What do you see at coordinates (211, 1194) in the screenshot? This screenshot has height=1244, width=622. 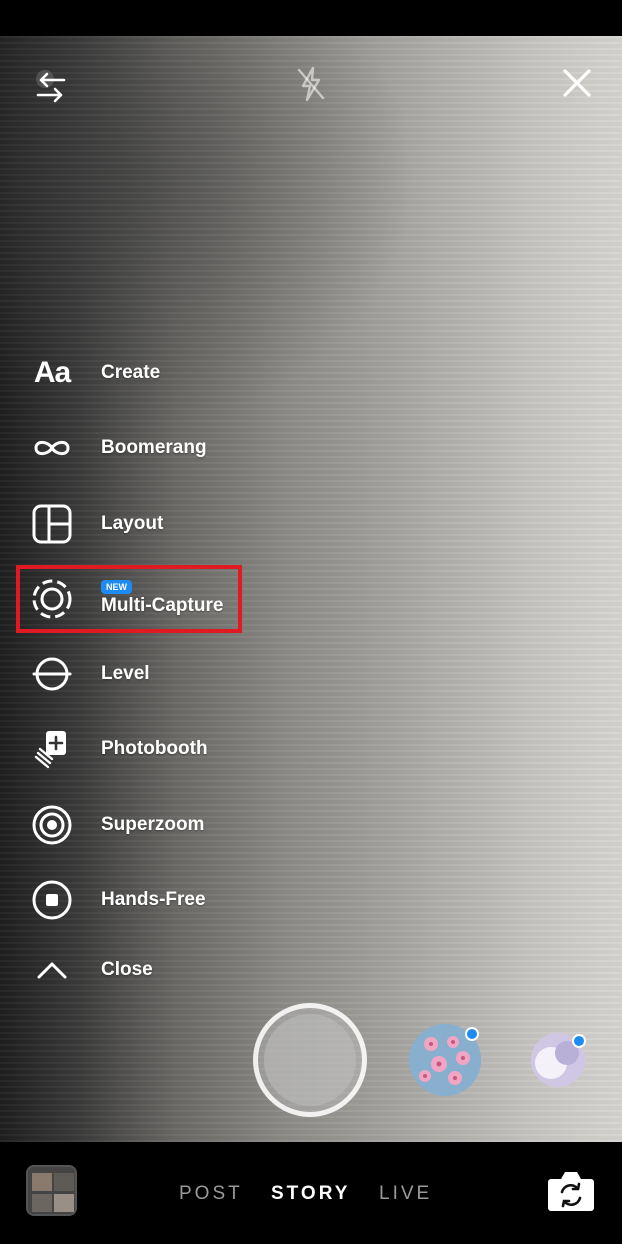 I see `tab-post: POST` at bounding box center [211, 1194].